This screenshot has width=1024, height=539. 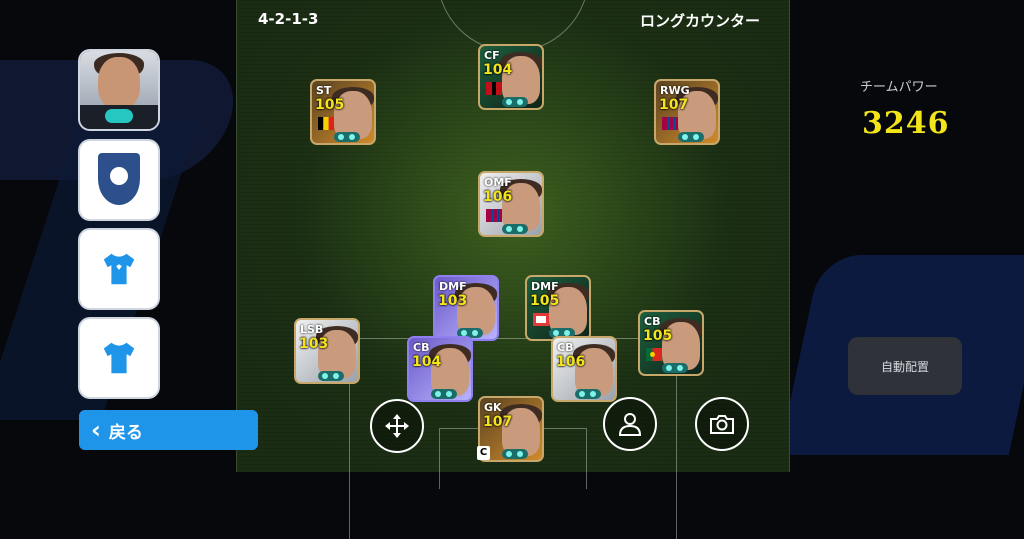 I want to click on back-label: 戻る, so click(x=125, y=432).